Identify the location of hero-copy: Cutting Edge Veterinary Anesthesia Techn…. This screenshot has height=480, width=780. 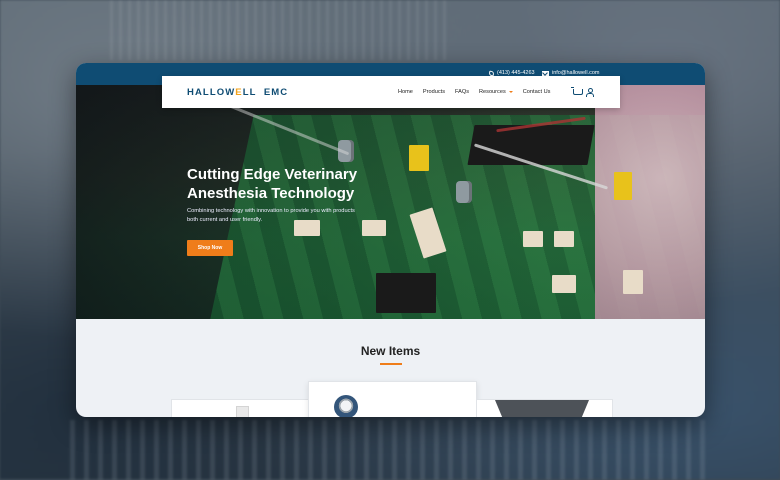
(292, 195).